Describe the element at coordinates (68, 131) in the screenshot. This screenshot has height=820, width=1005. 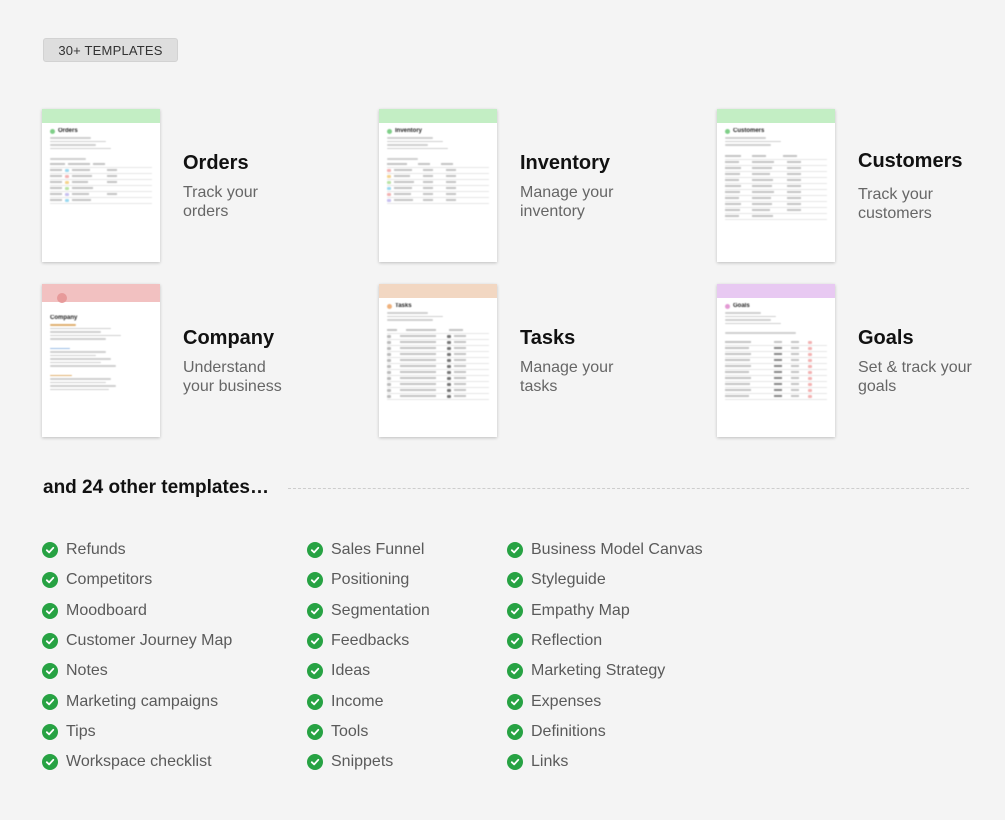
I see `thumbnail-title-text: Orders` at that location.